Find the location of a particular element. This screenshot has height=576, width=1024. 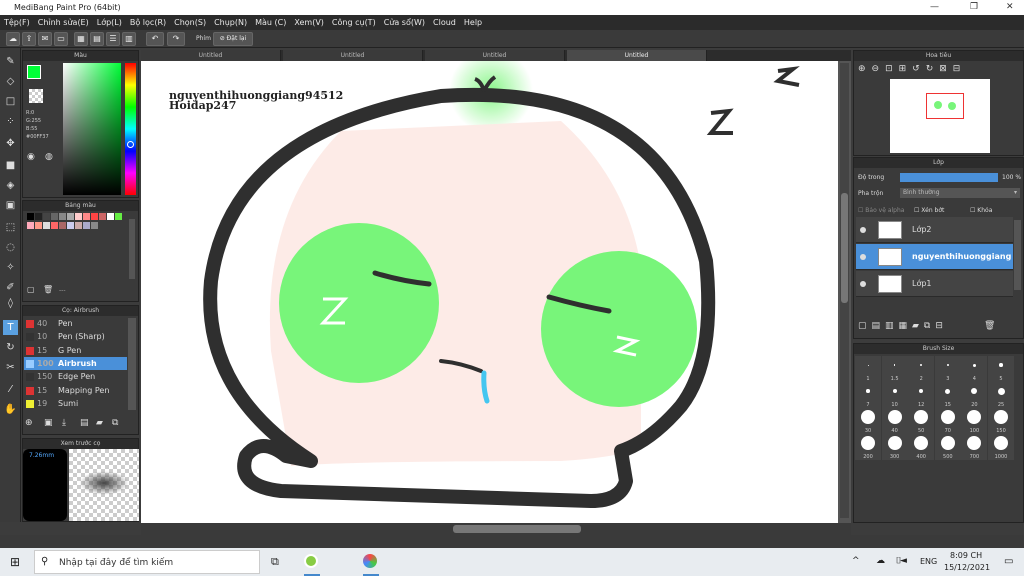

cloud-icon: ☁ is located at coordinates (13, 39).